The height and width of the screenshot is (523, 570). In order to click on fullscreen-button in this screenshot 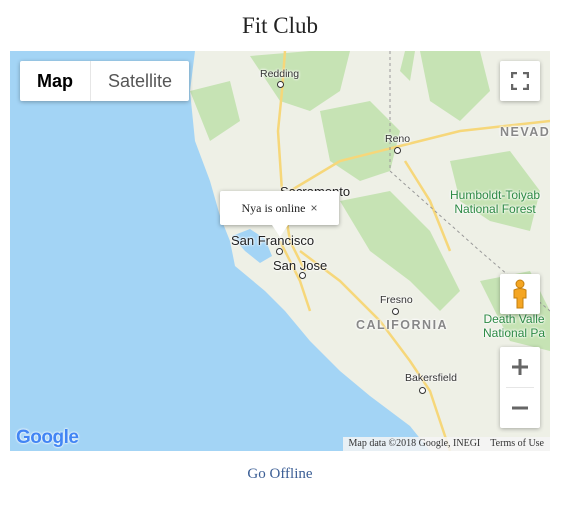, I will do `click(520, 81)`.